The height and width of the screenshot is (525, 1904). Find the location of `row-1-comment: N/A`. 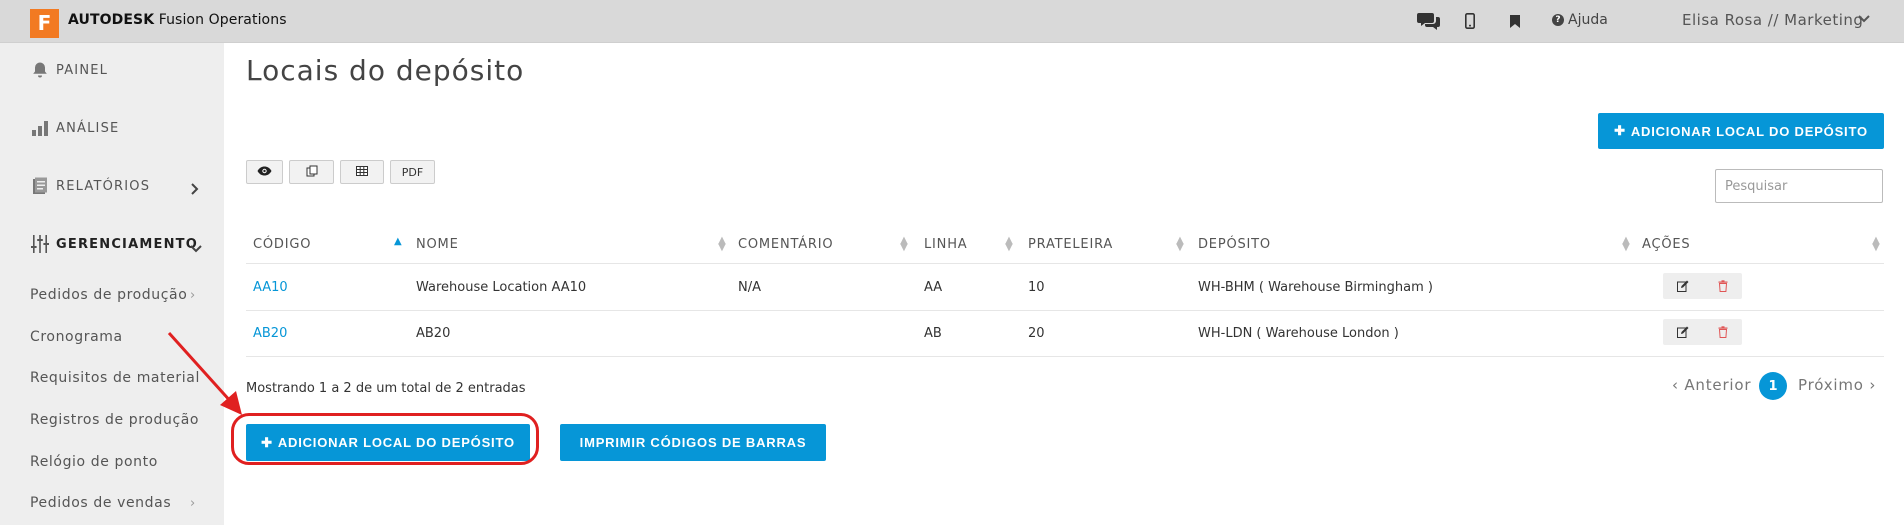

row-1-comment: N/A is located at coordinates (749, 287).